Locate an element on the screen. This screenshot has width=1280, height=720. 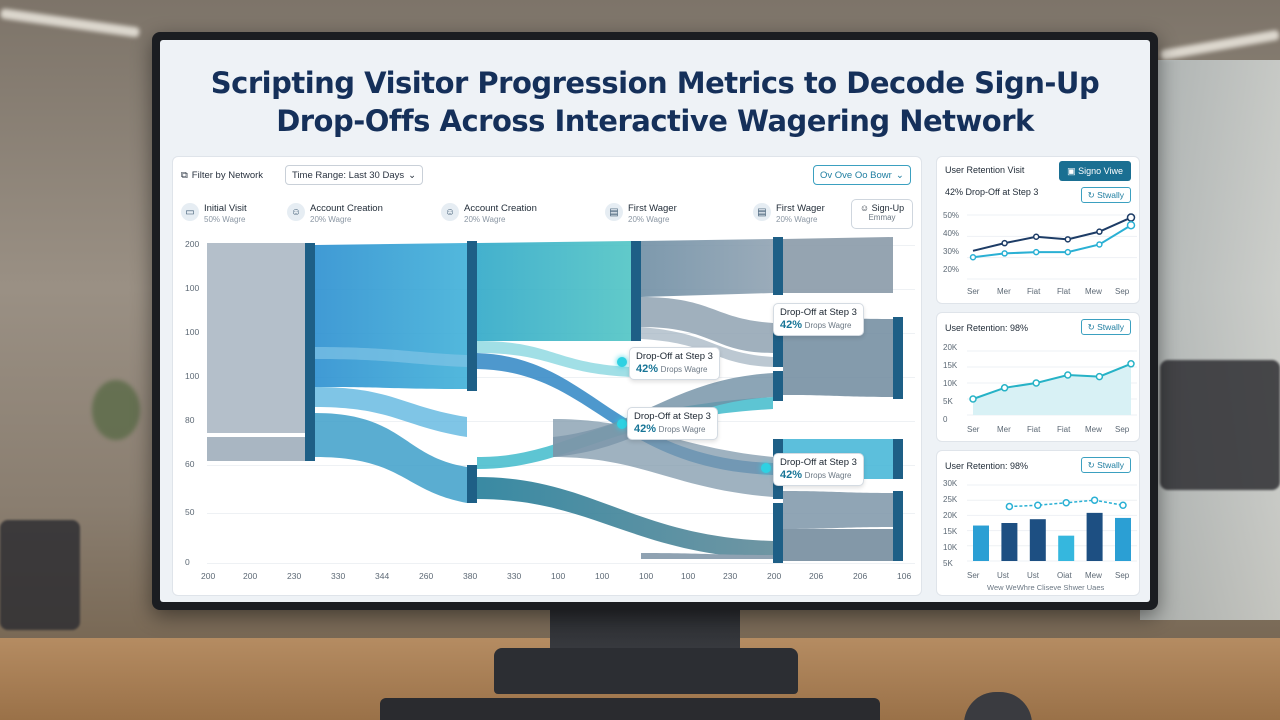
flow-first-wager is located at coordinates (554, 291).